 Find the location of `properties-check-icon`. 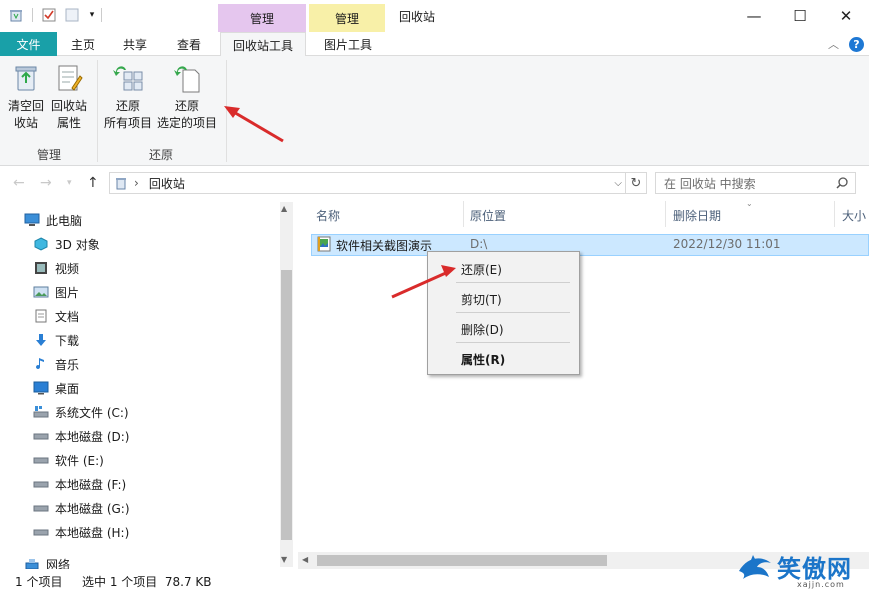

properties-check-icon is located at coordinates (49, 15).